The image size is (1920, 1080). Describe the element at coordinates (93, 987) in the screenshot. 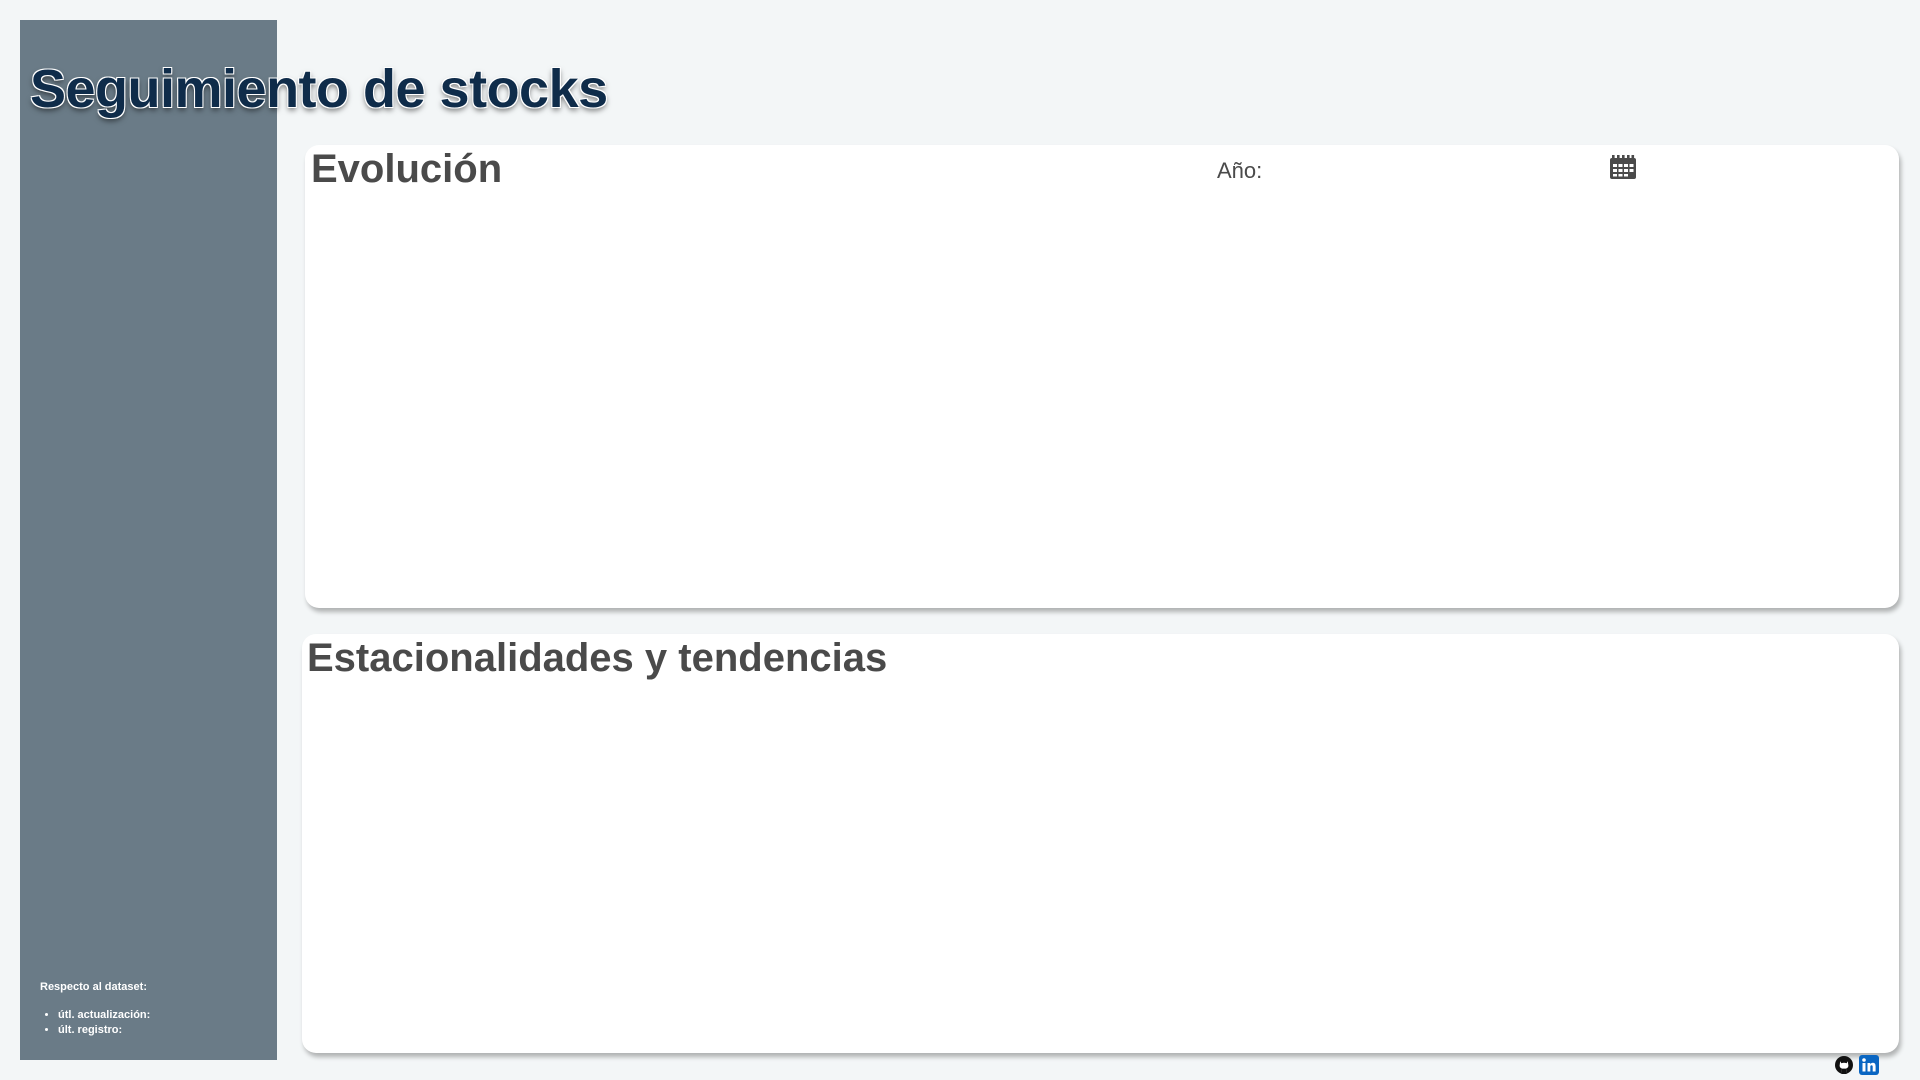

I see `dataset-info-heading: Respecto al dataset:` at that location.